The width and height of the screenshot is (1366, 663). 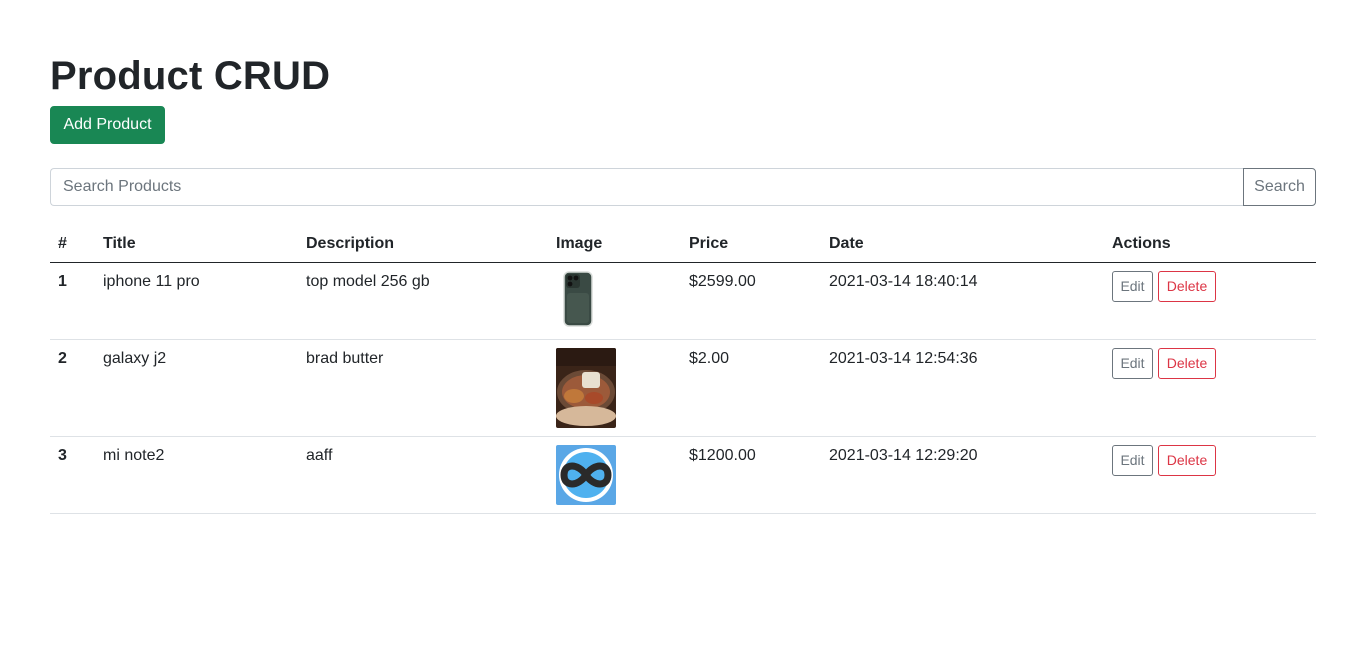 What do you see at coordinates (196, 388) in the screenshot?
I see `row-title: galaxy j2` at bounding box center [196, 388].